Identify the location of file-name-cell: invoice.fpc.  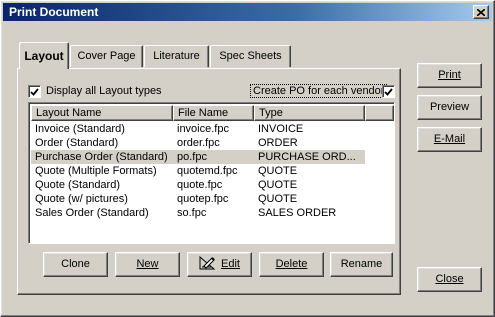
(203, 129).